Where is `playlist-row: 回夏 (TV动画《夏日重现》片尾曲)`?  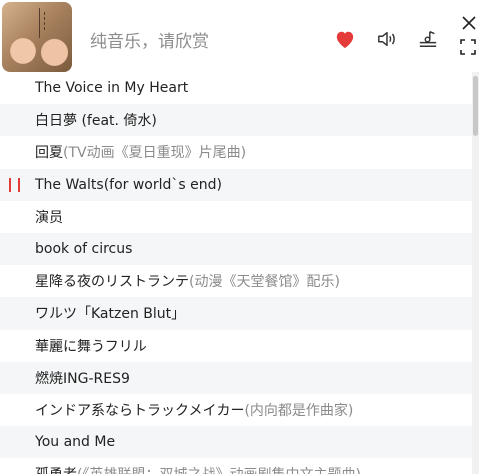
playlist-row: 回夏 (TV动画《夏日重现》片尾曲) is located at coordinates (236, 152).